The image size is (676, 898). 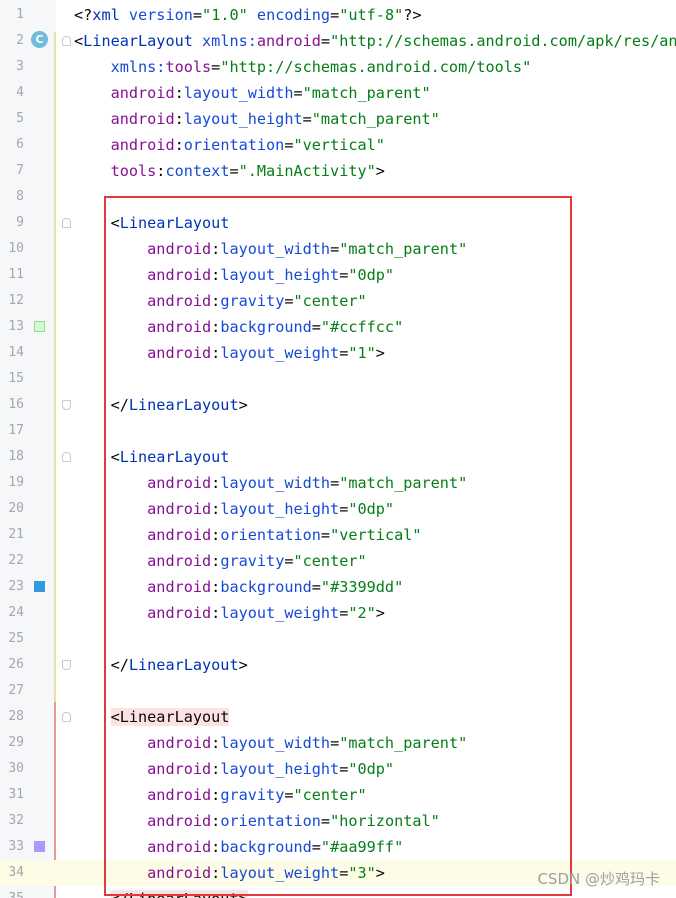 I want to click on line-number: 22, so click(x=16, y=560).